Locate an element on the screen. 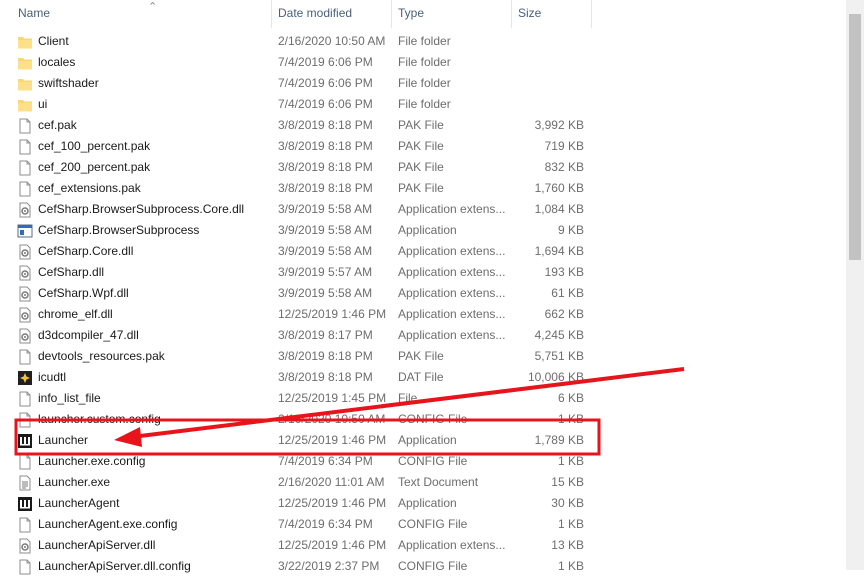  file-size: 193 KB is located at coordinates (564, 272).